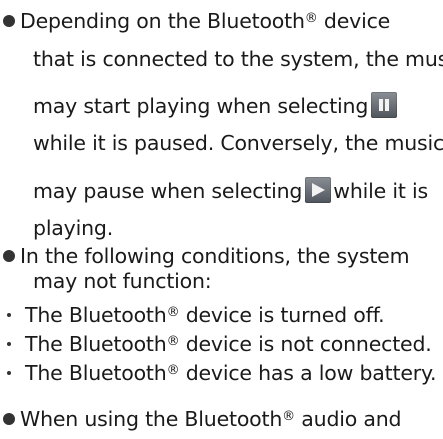 This screenshot has width=443, height=439. I want to click on bullet1-line1: Depending on the Bluetooth® device, so click(205, 21).